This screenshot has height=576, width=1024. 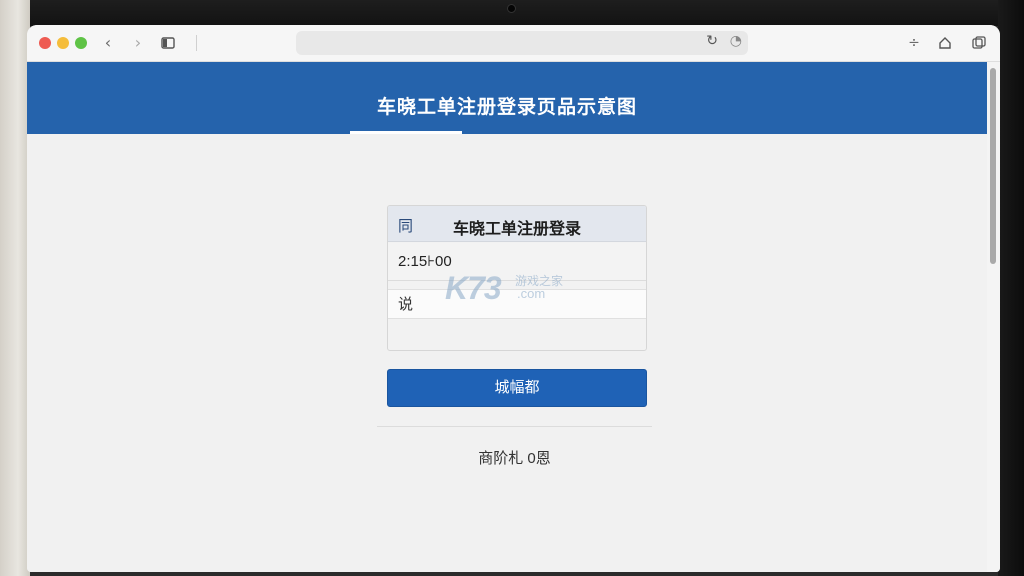 What do you see at coordinates (712, 41) in the screenshot?
I see `reload-icon: ↻` at bounding box center [712, 41].